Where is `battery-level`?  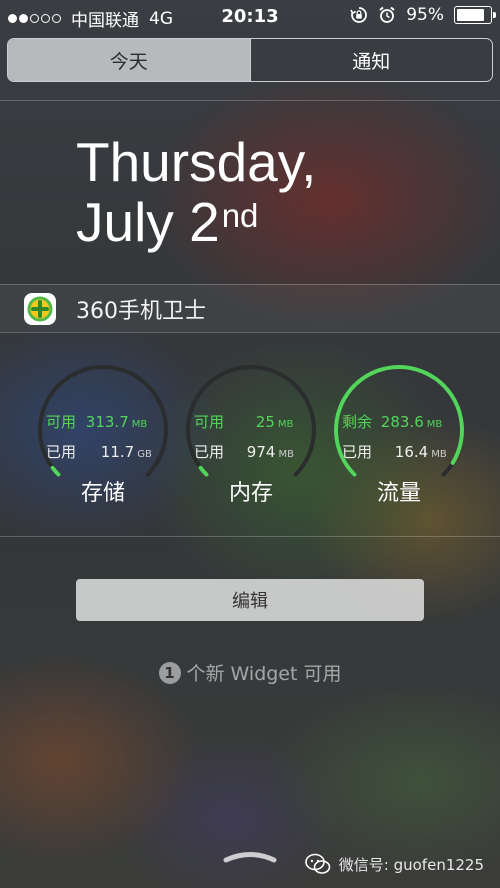
battery-level is located at coordinates (470, 15).